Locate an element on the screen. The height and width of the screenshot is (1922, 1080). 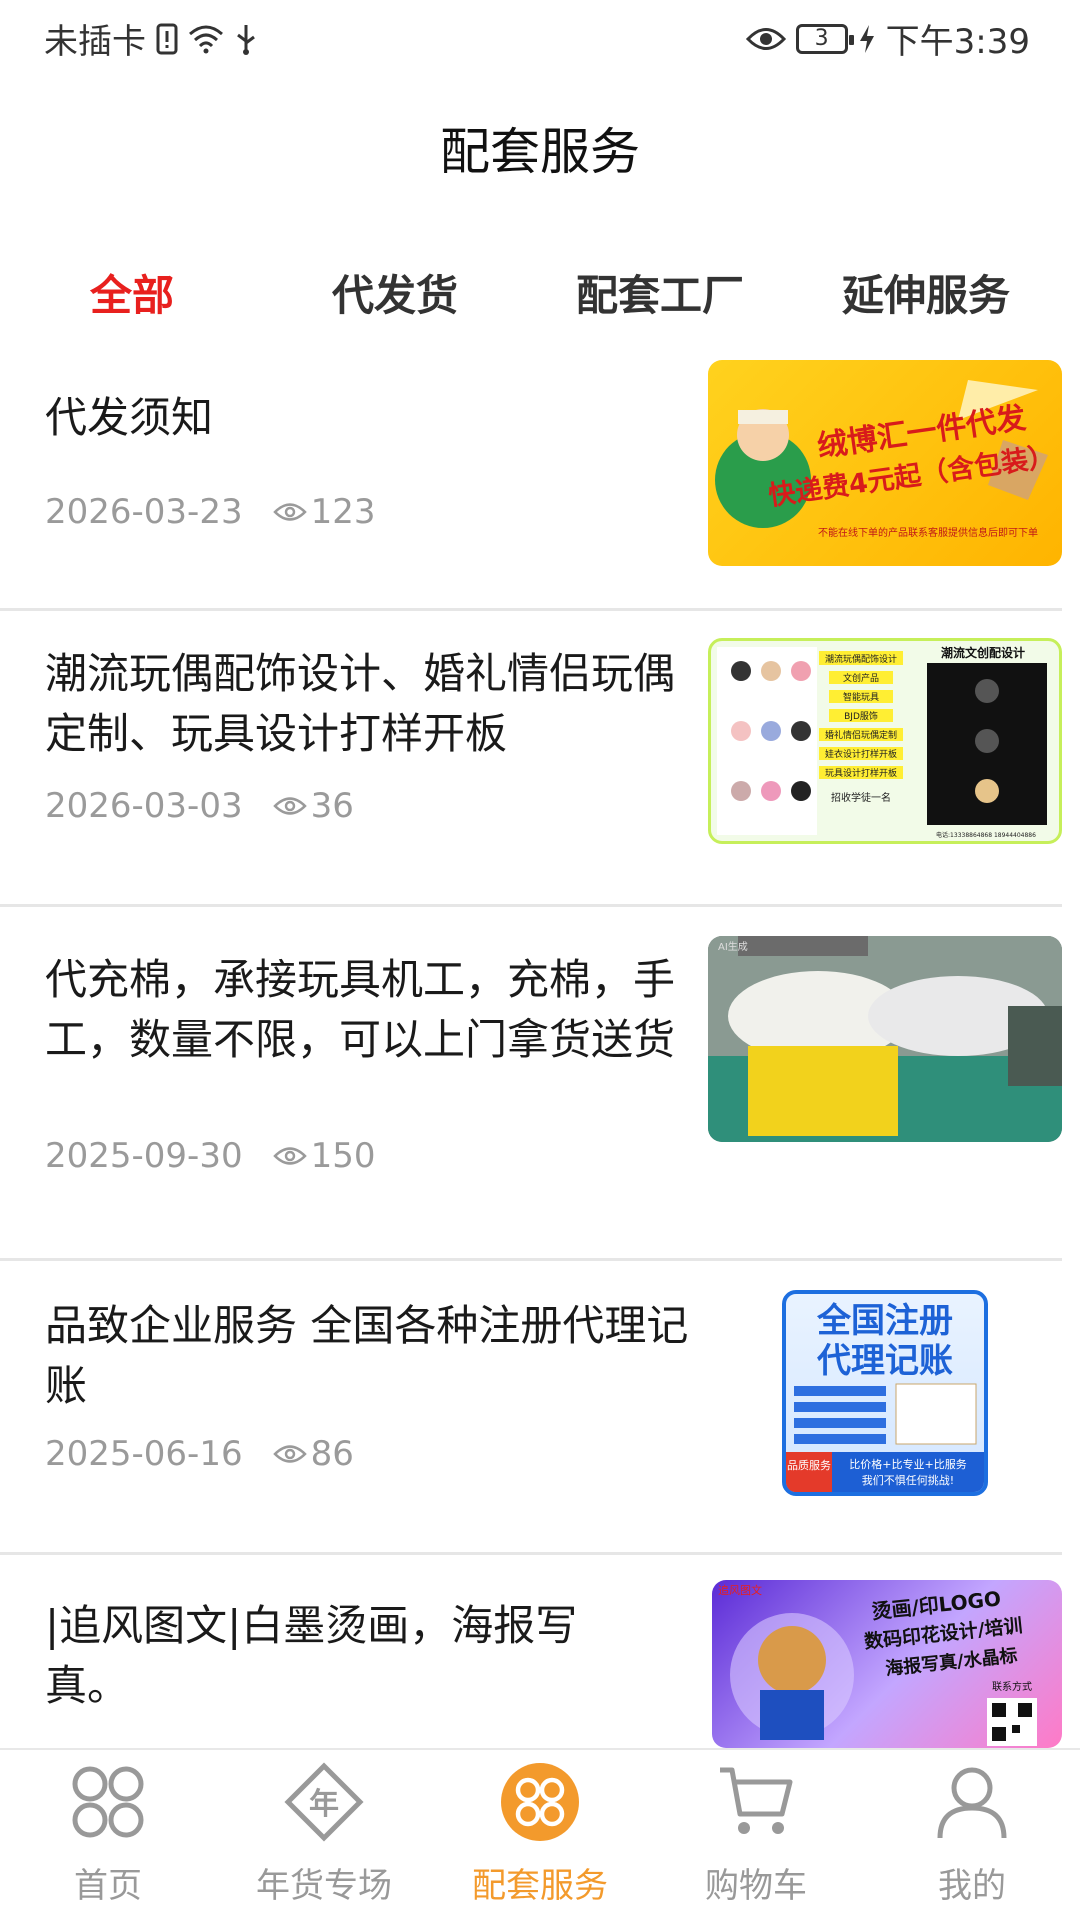
clock: 下午3:39 is located at coordinates (957, 42).